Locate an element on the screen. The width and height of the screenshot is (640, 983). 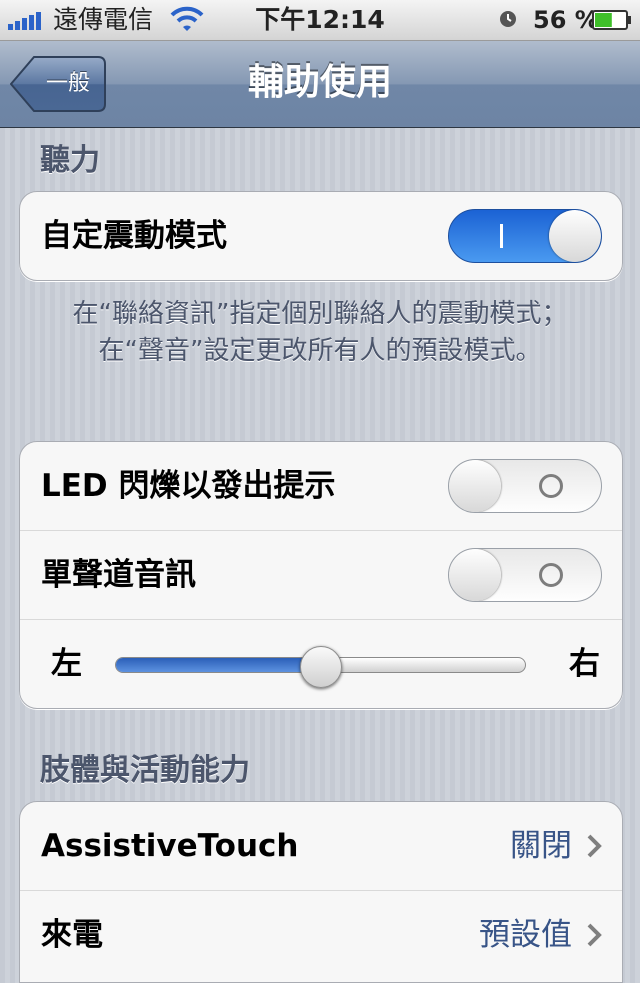
section-header-hearing: 聽力 is located at coordinates (70, 160).